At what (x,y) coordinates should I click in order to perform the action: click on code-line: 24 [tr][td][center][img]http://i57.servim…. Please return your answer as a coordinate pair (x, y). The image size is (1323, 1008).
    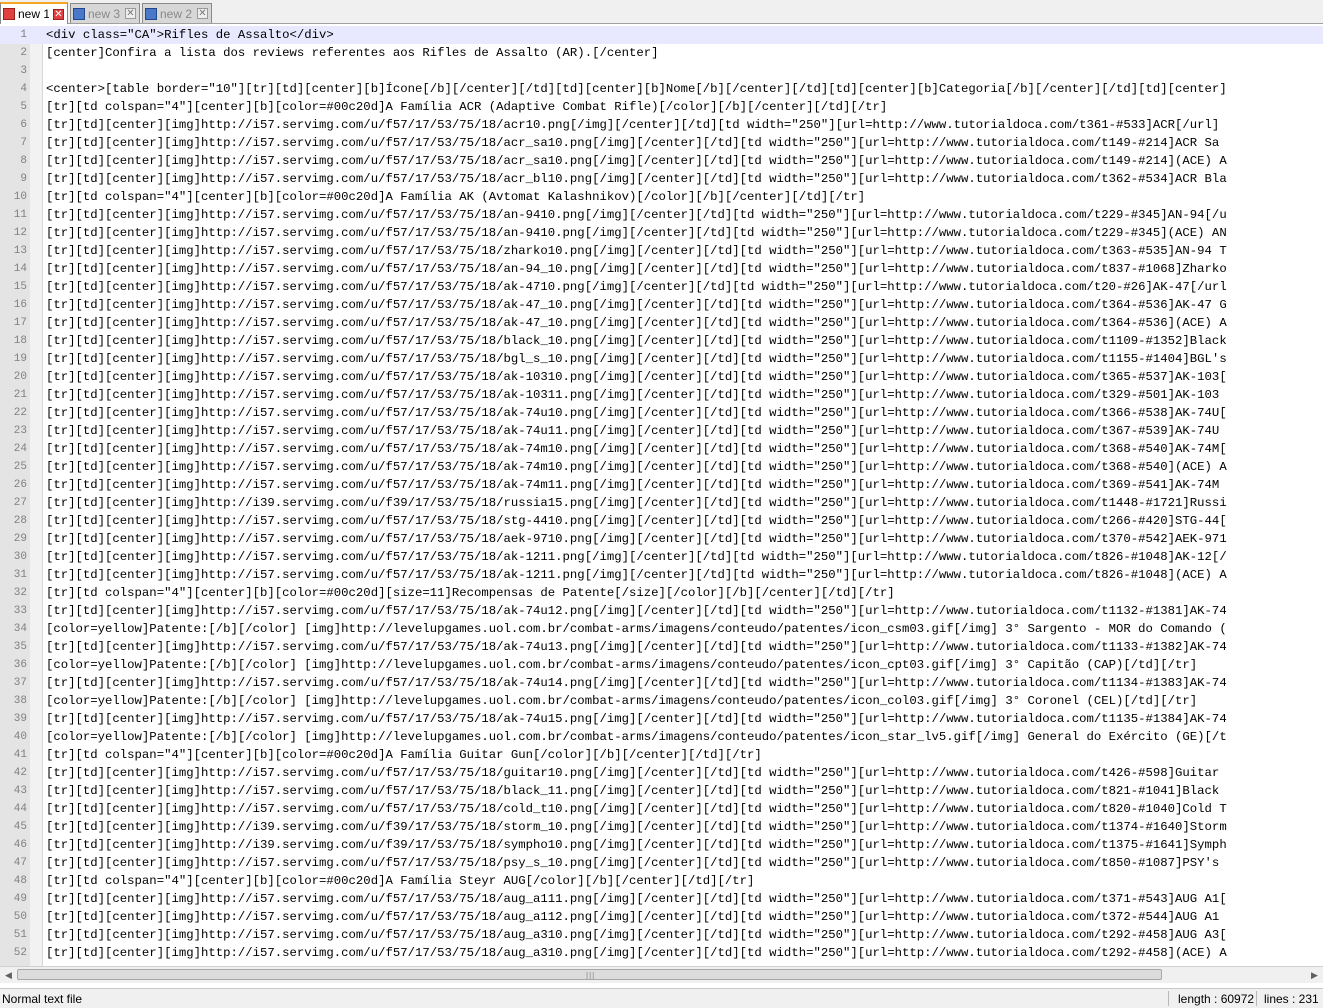
    Looking at the image, I should click on (661, 449).